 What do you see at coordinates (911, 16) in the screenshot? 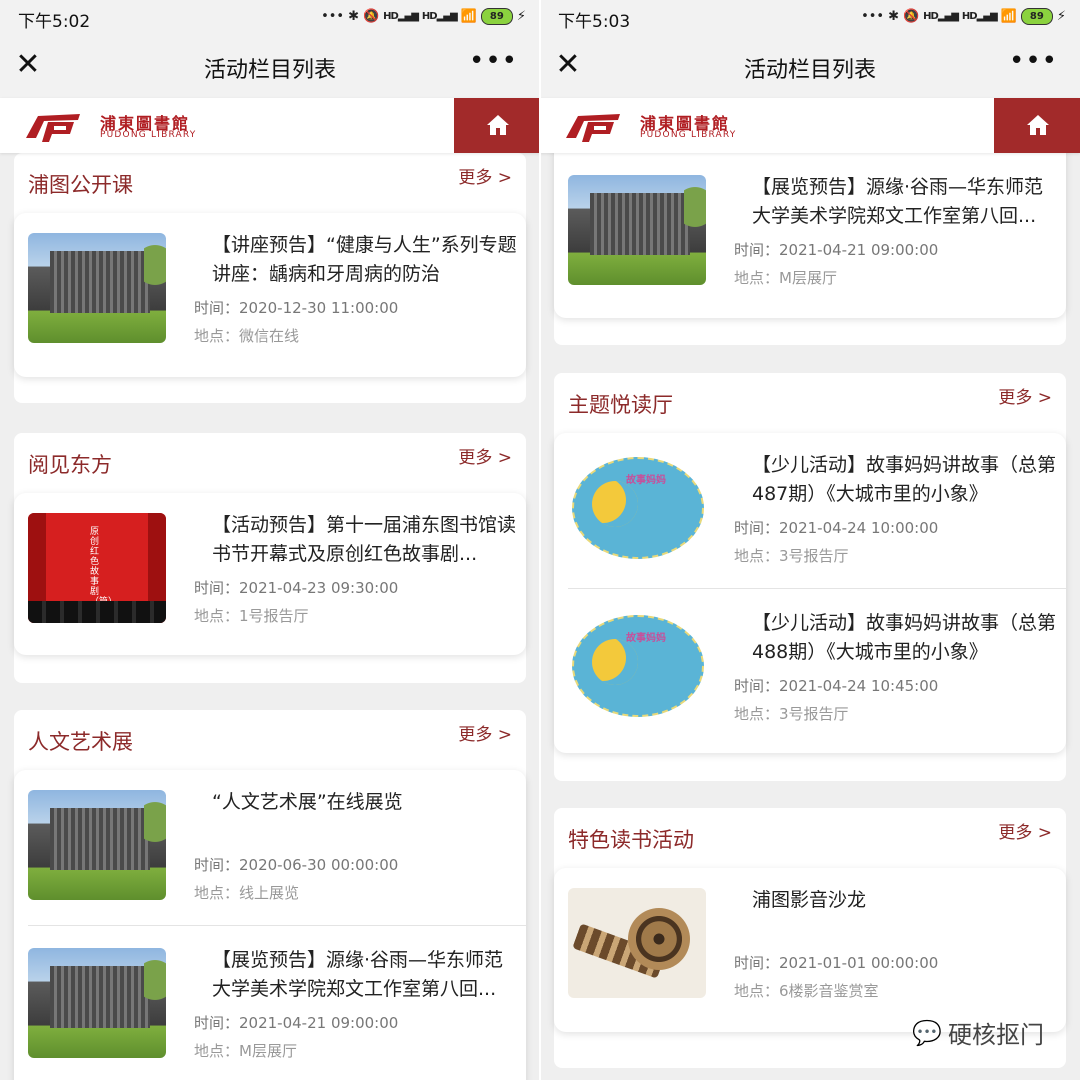
I see `mute-icon: 🔕` at bounding box center [911, 16].